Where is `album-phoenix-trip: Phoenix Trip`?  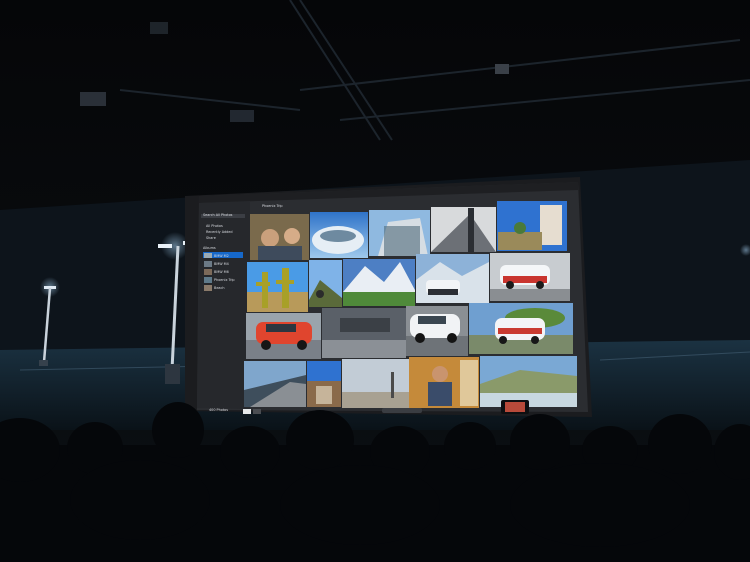
album-phoenix-trip: Phoenix Trip is located at coordinates (224, 280).